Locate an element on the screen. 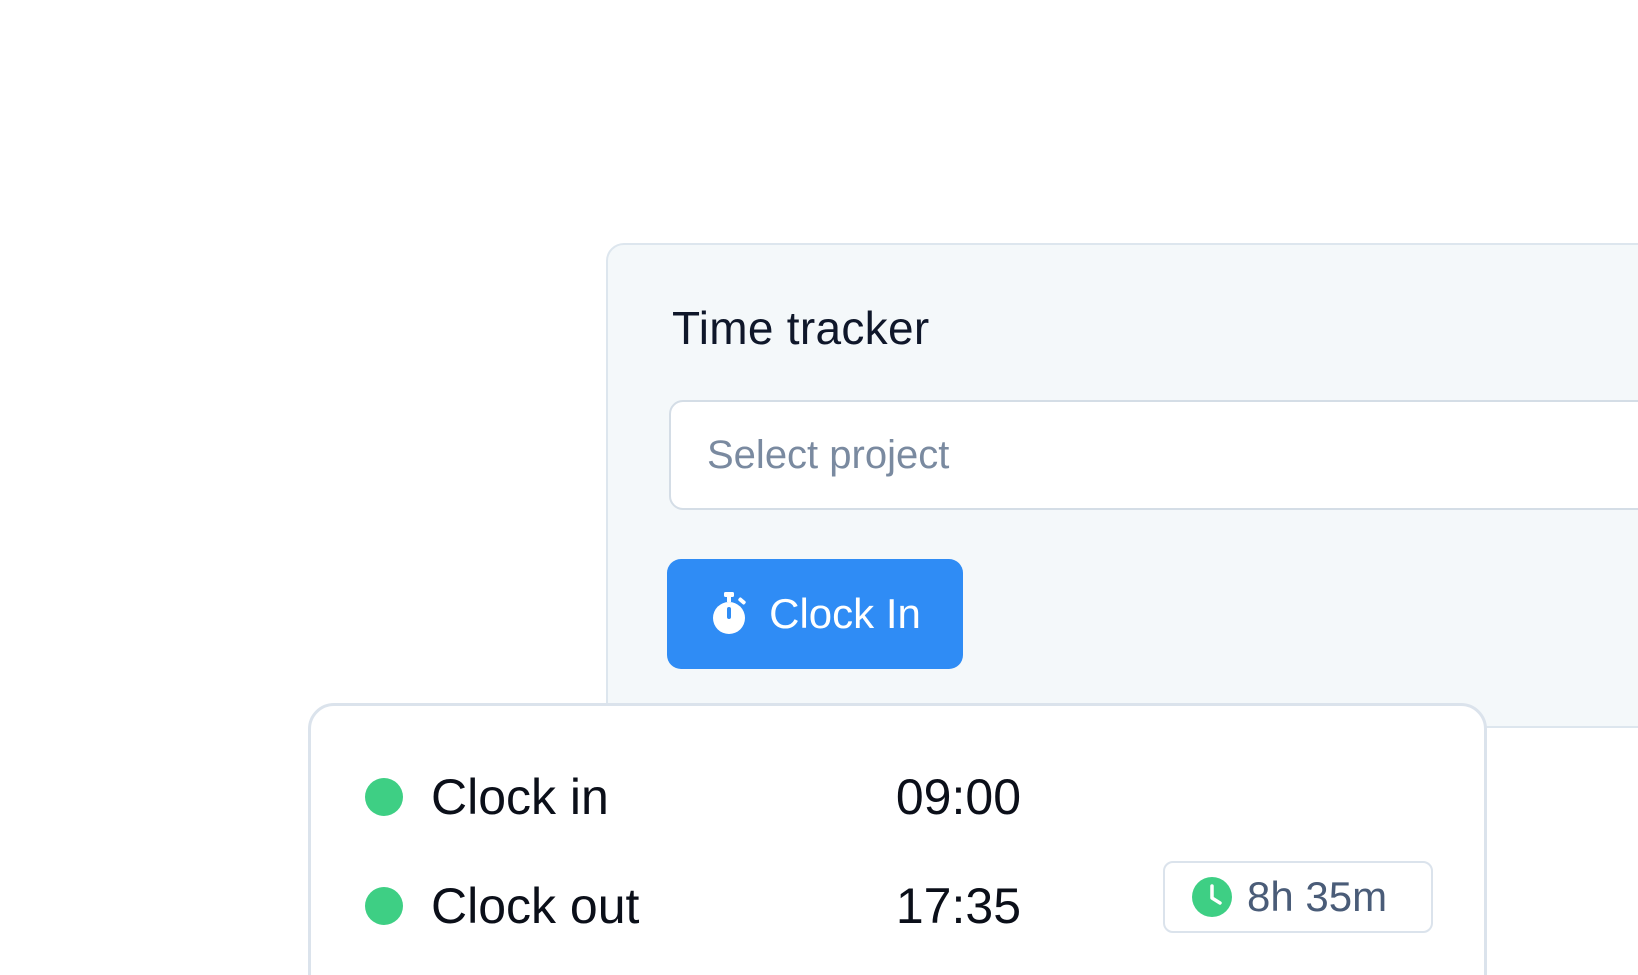  card-title: Time tracker is located at coordinates (801, 328).